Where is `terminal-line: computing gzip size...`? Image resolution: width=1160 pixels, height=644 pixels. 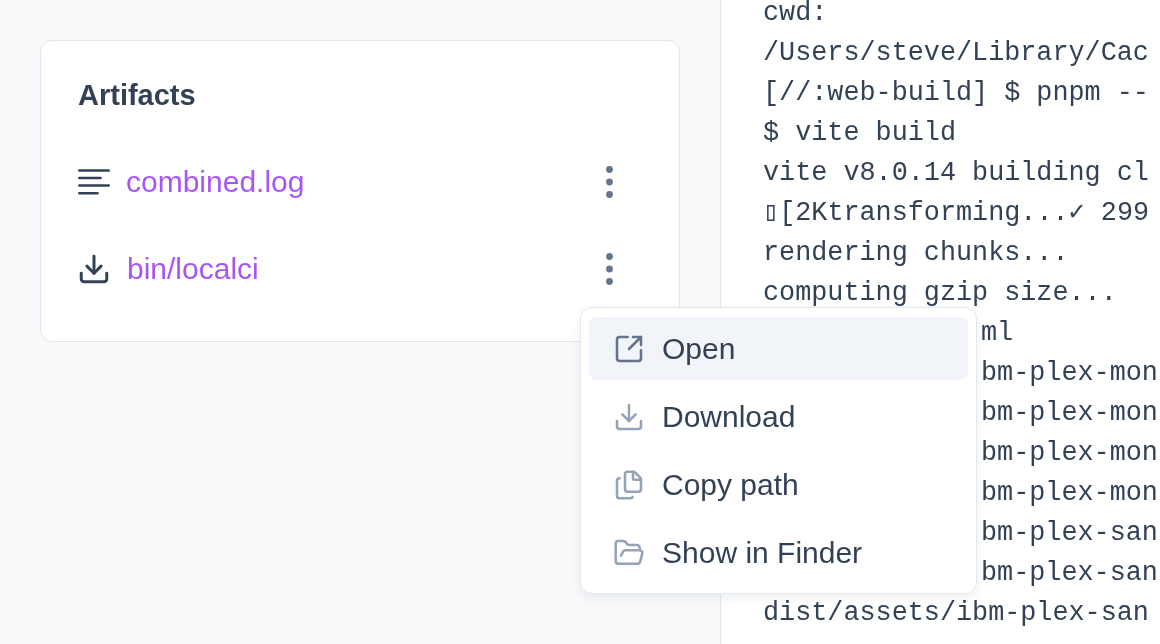 terminal-line: computing gzip size... is located at coordinates (940, 293).